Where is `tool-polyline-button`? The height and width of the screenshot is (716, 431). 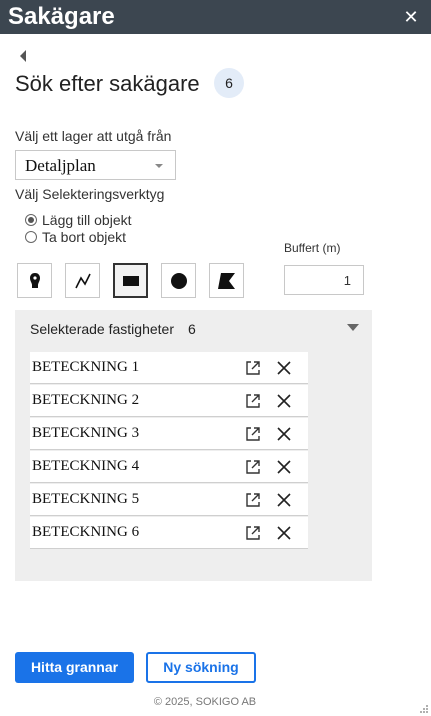 tool-polyline-button is located at coordinates (82, 280).